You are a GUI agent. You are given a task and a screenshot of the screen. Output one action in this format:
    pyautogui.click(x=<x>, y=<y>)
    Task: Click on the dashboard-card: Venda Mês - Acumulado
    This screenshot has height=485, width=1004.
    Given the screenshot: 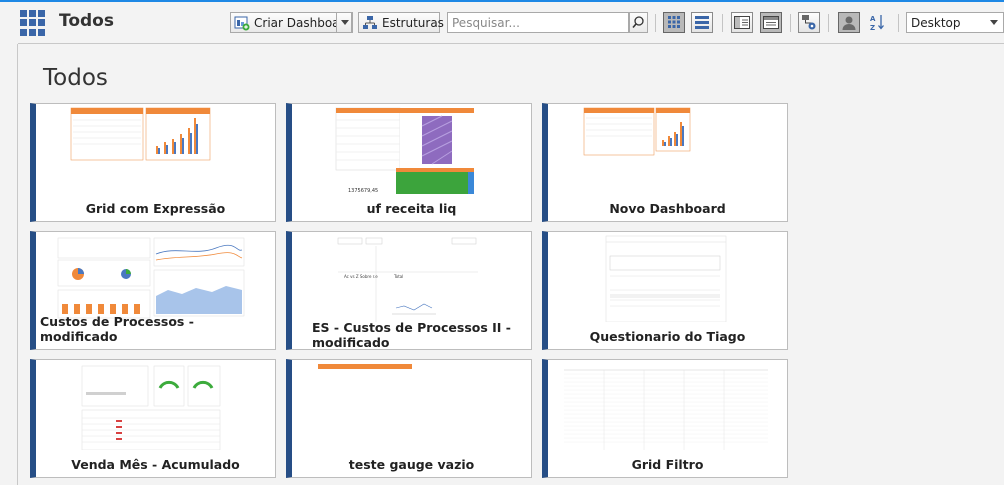 What is the action you would take?
    pyautogui.click(x=153, y=418)
    